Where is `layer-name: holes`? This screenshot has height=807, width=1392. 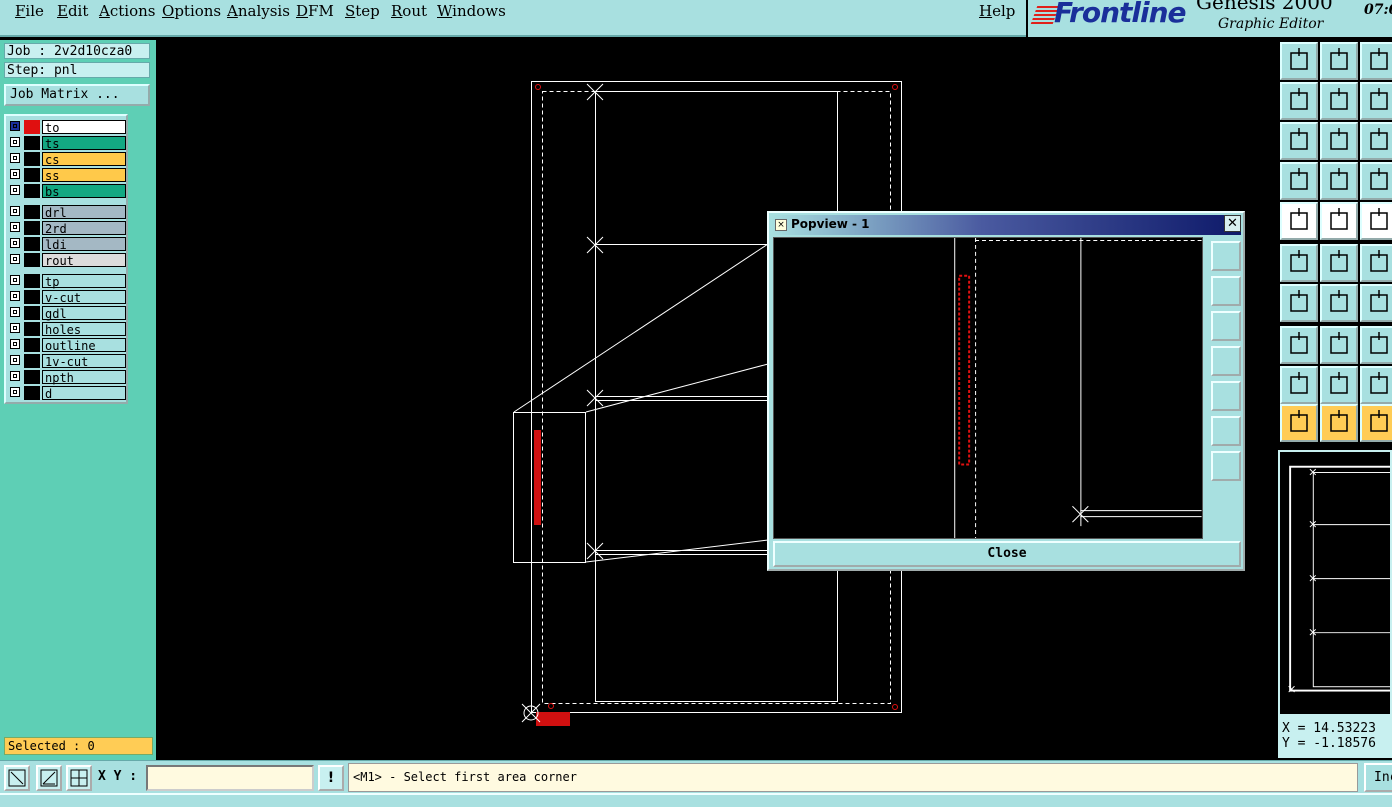
layer-name: holes is located at coordinates (84, 329).